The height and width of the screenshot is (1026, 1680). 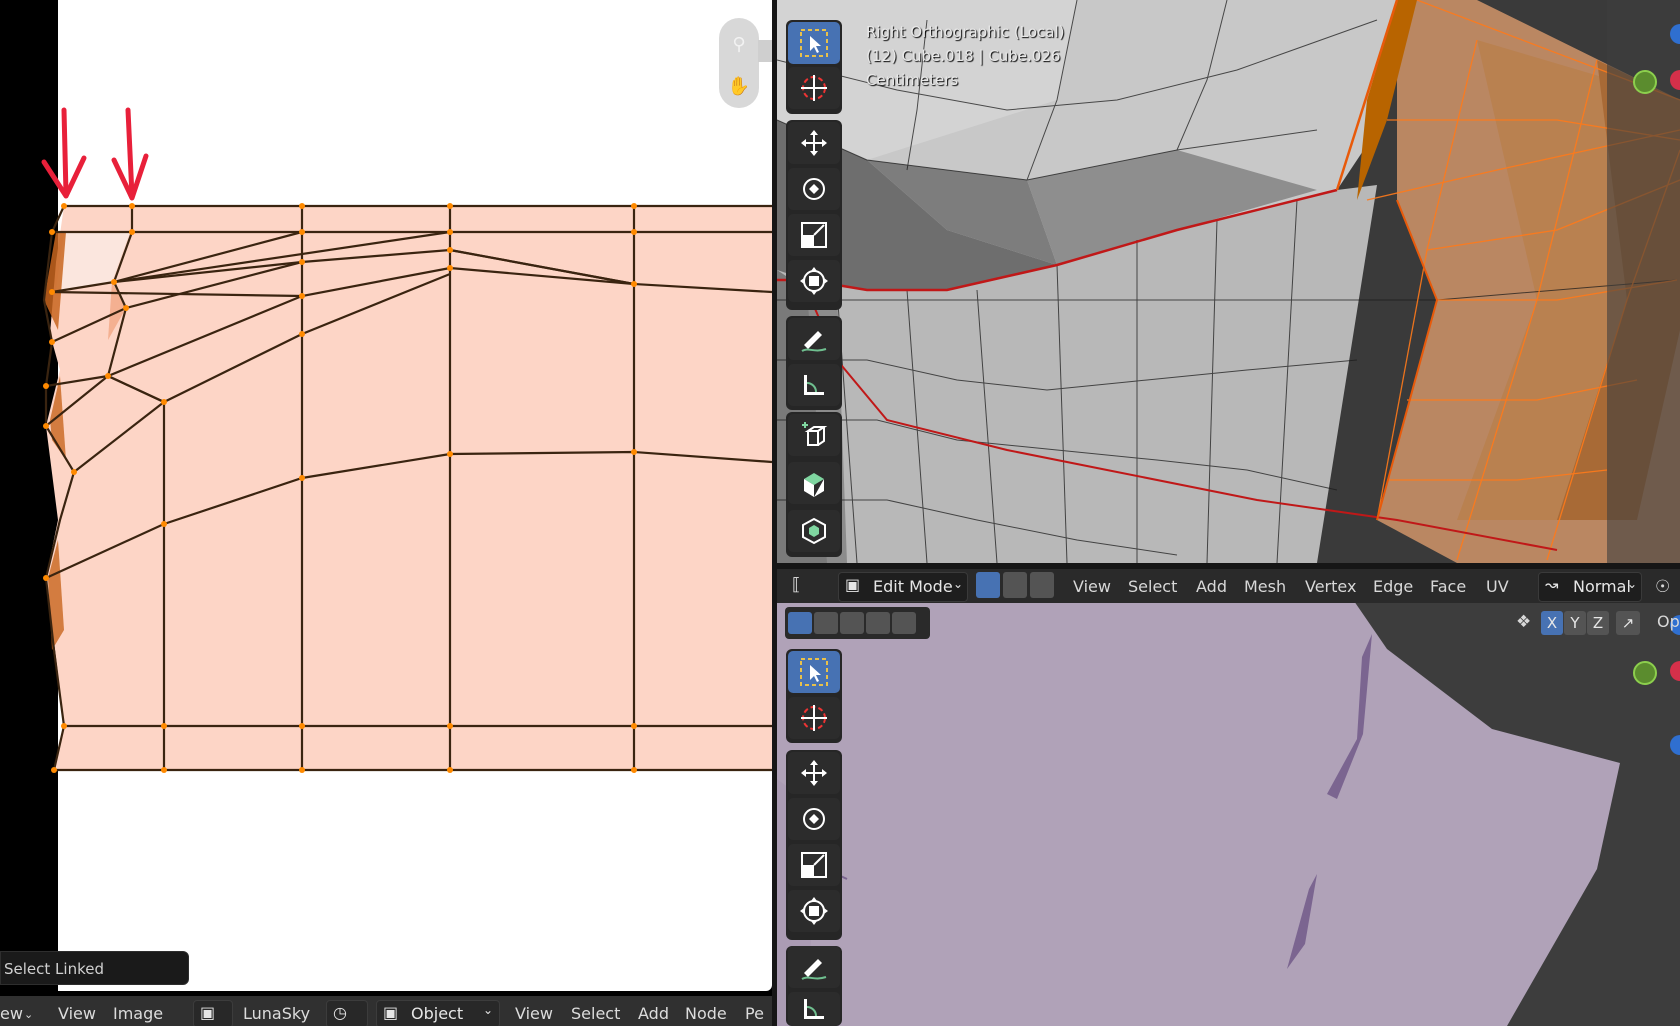 I want to click on image-browse-button: ▣, so click(x=213, y=1013).